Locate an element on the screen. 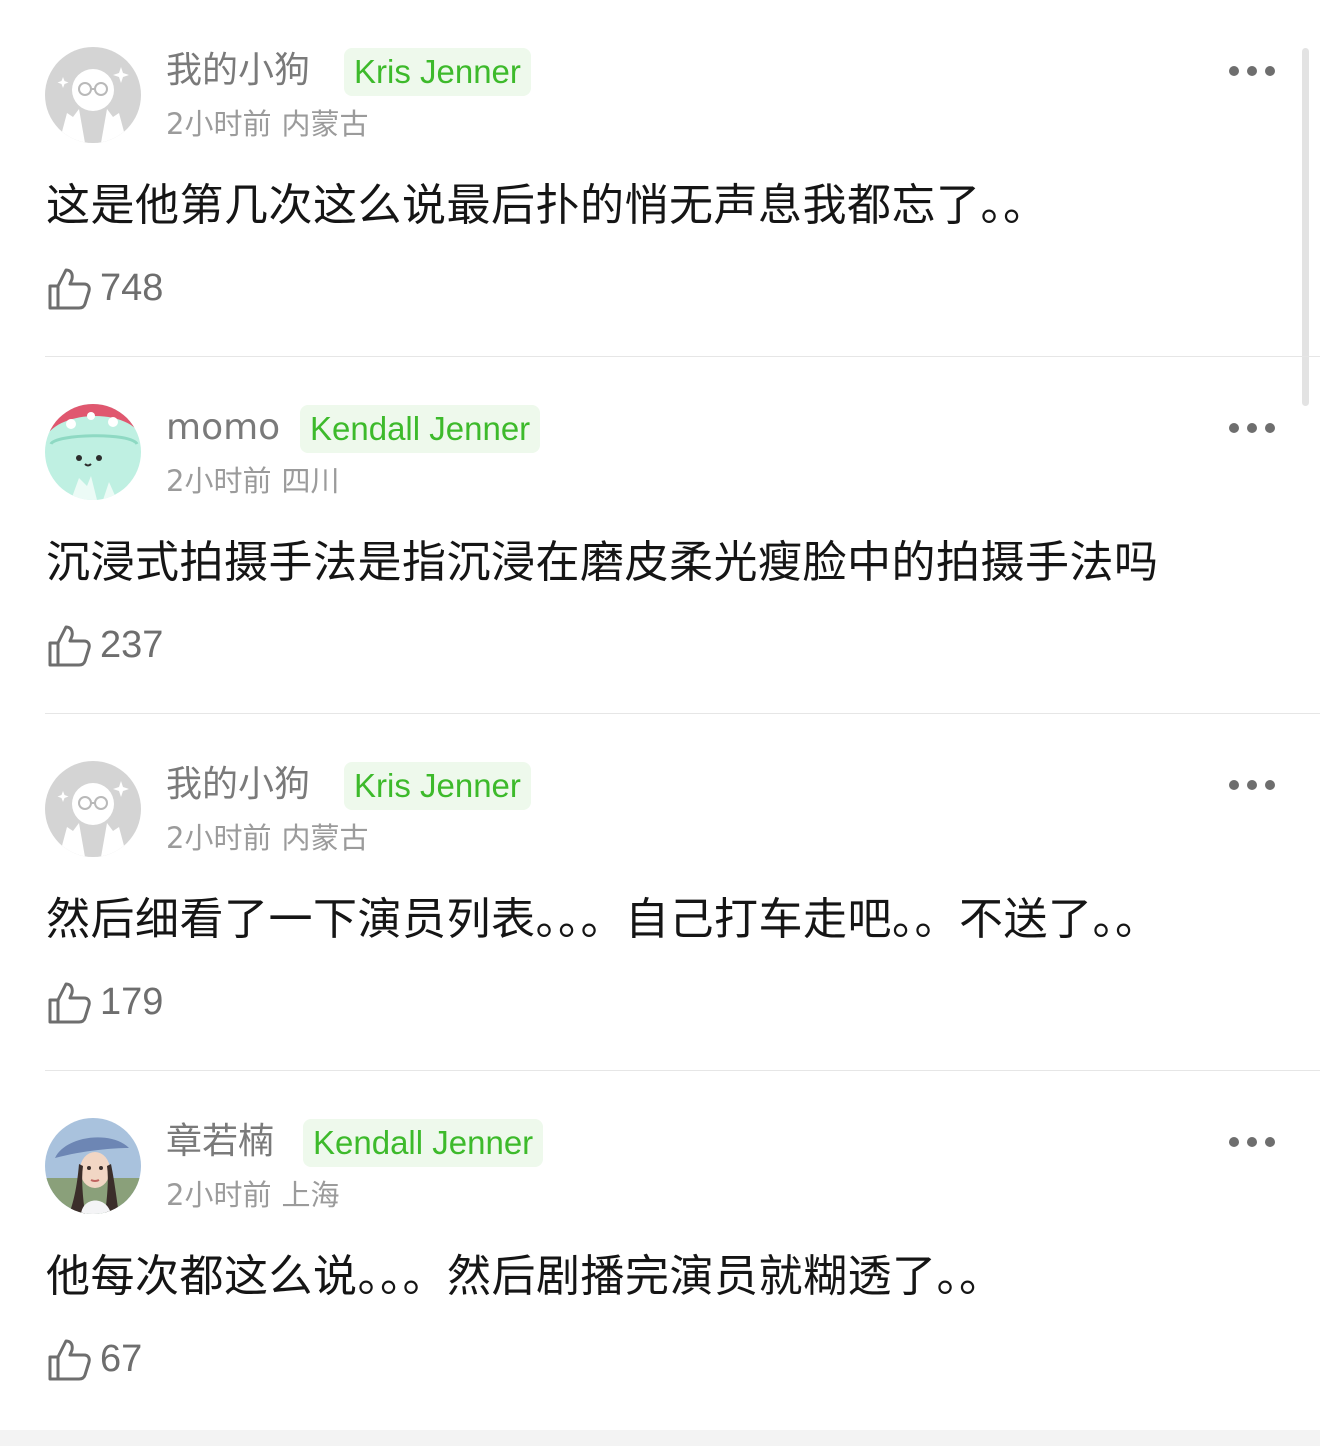 The image size is (1320, 1446). comment-text: 然后细看了一下演员列表。。。自己打车走吧。。不送了。。 is located at coordinates (603, 919).